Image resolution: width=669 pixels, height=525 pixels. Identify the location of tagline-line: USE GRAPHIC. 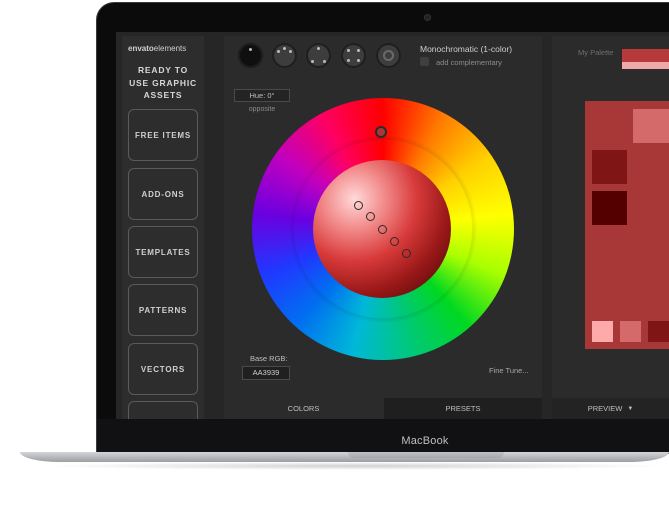
(163, 82).